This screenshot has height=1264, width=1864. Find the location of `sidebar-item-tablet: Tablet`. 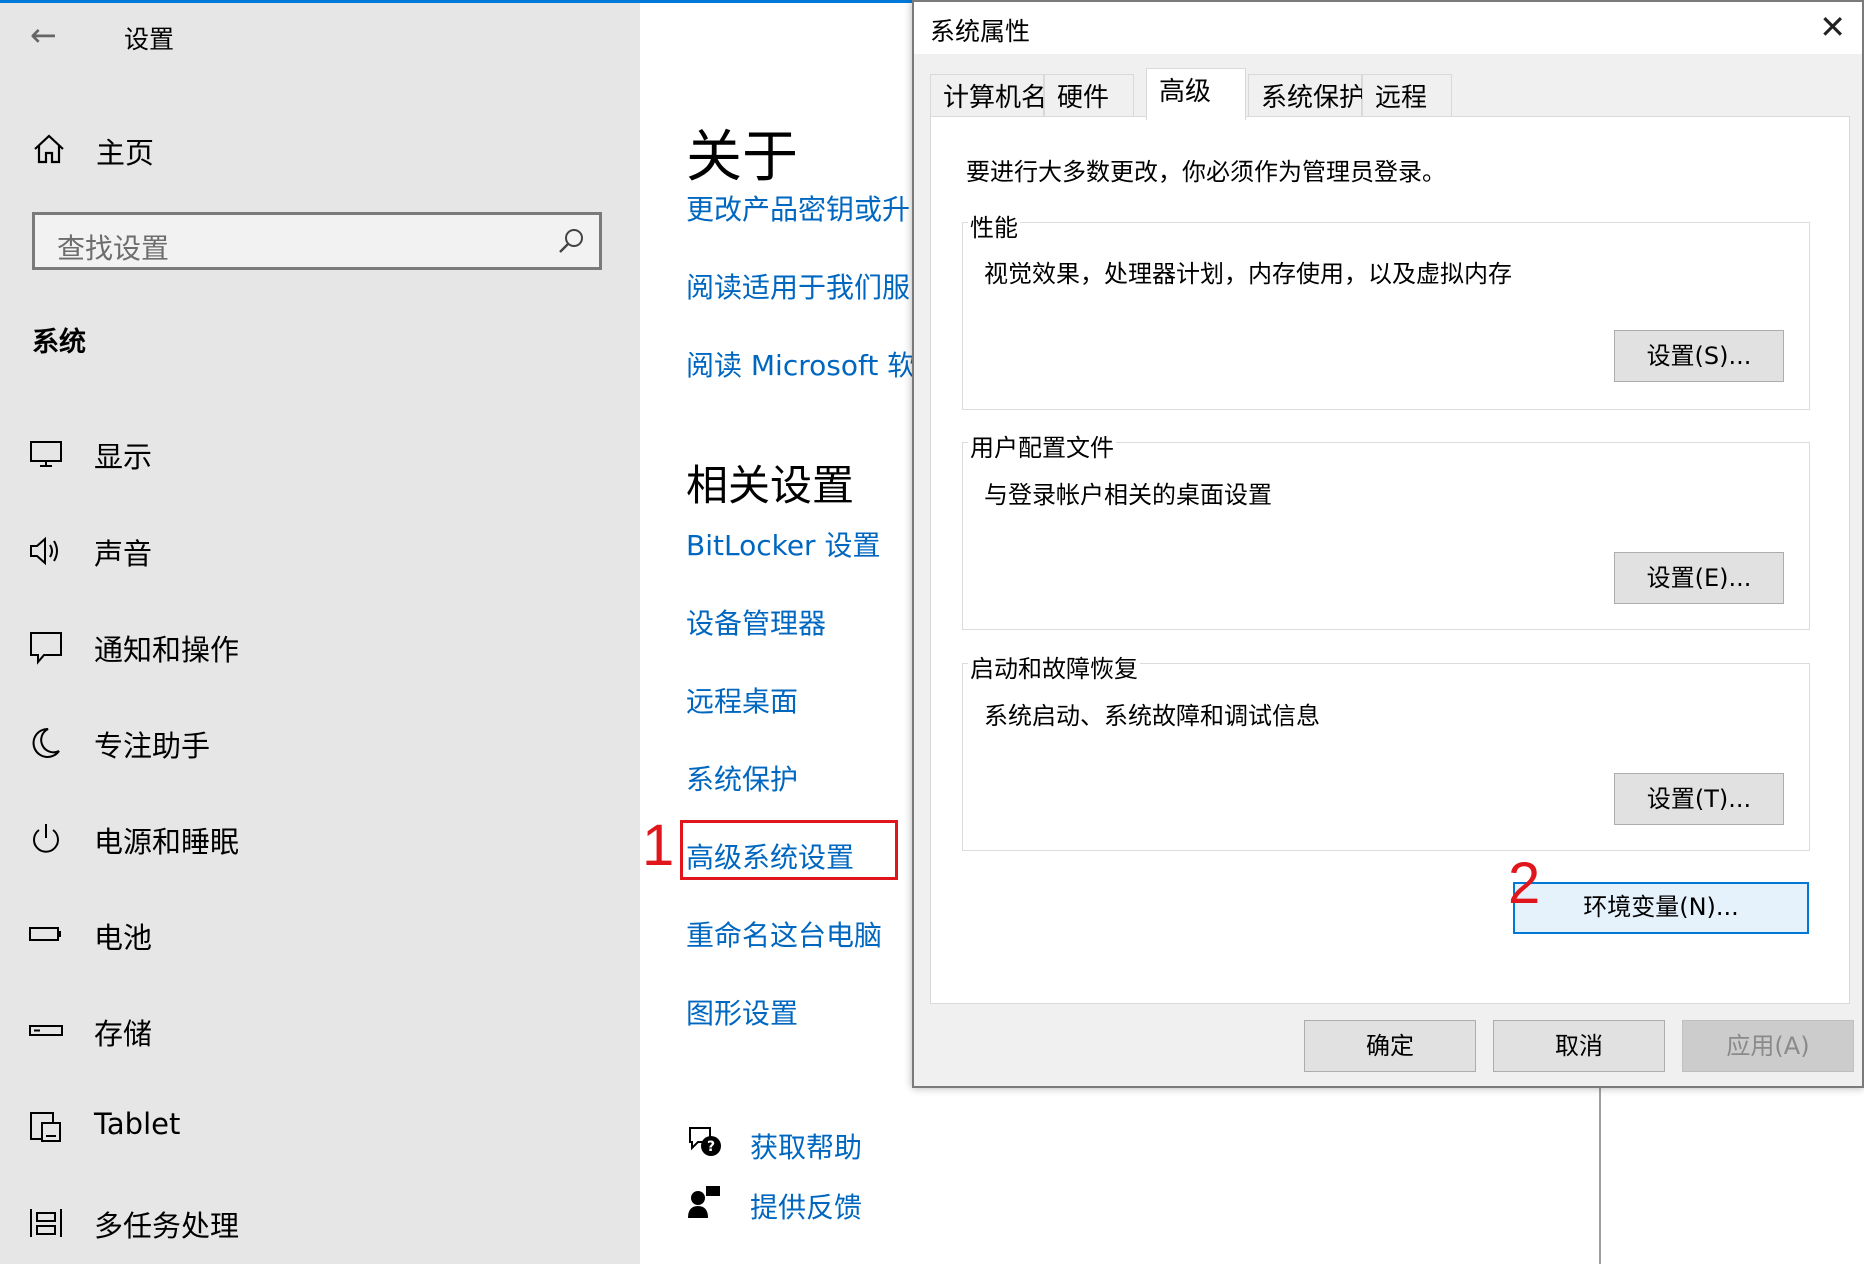

sidebar-item-tablet: Tablet is located at coordinates (308, 1127).